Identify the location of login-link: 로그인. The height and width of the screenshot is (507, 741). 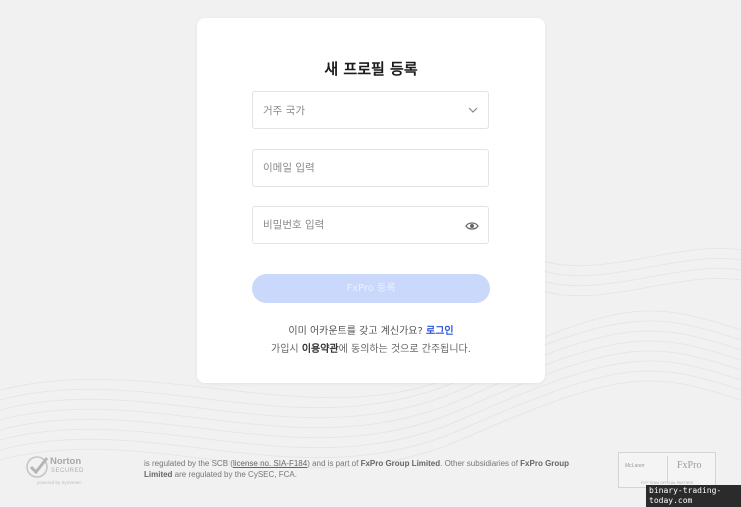
(440, 331).